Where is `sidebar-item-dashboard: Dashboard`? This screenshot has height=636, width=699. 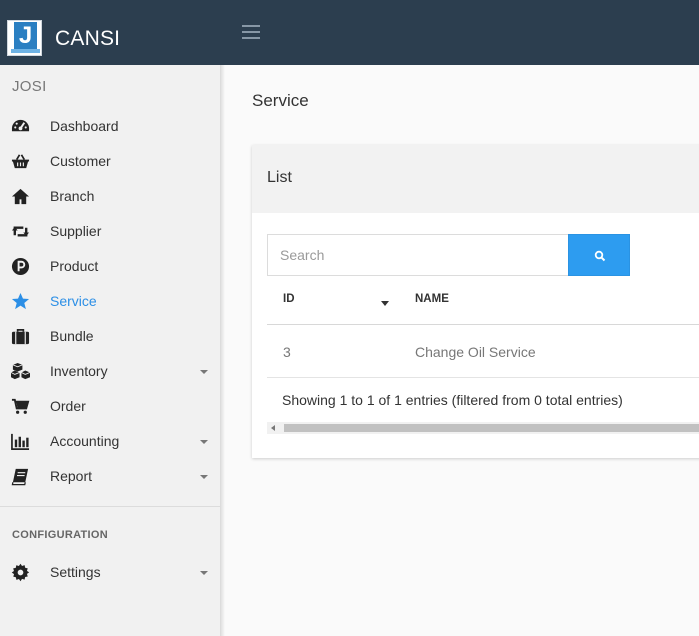
sidebar-item-dashboard: Dashboard is located at coordinates (110, 126).